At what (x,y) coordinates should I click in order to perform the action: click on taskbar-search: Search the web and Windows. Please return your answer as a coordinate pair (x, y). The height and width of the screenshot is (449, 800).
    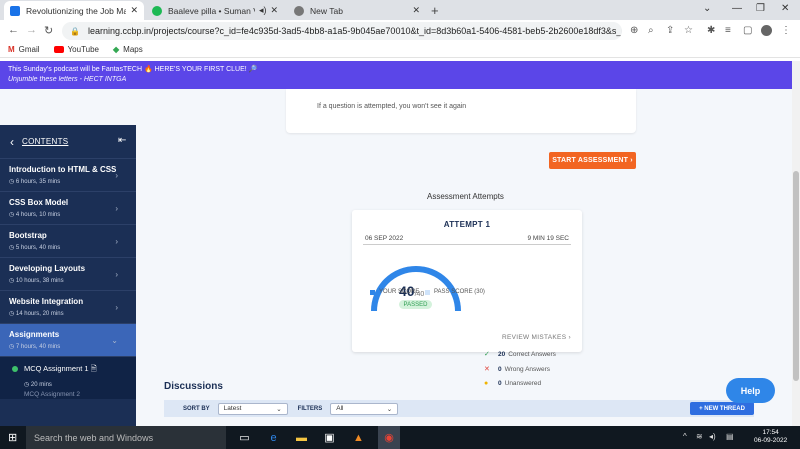
    Looking at the image, I should click on (126, 437).